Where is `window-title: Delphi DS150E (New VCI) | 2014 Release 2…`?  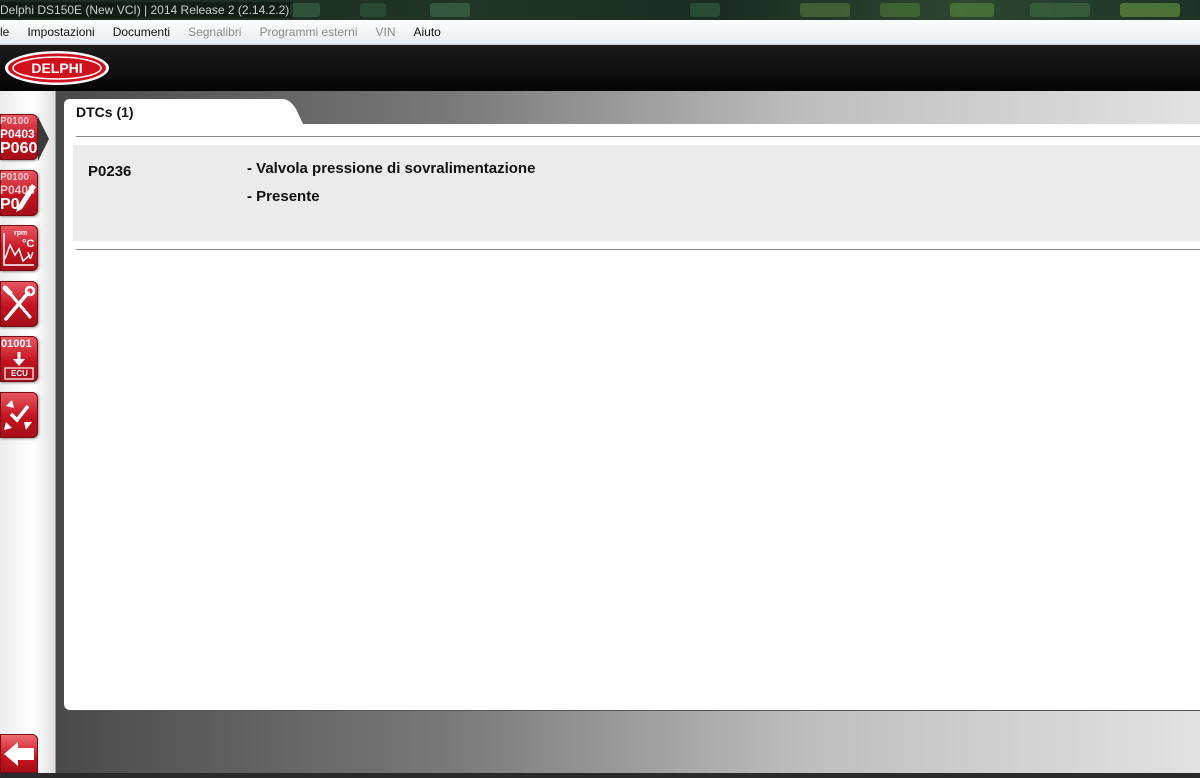
window-title: Delphi DS150E (New VCI) | 2014 Release 2… is located at coordinates (147, 10).